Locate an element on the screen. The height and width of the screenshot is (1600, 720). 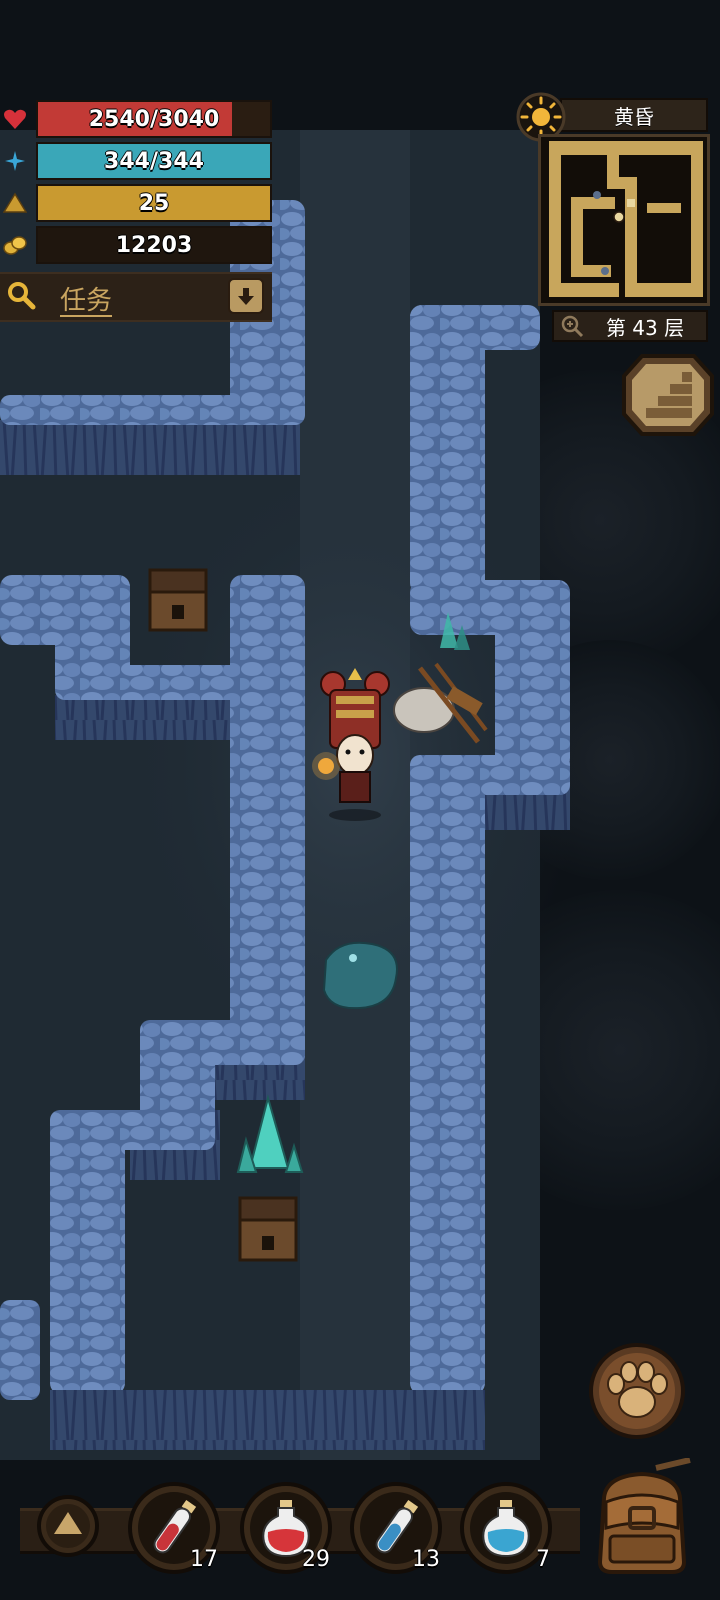
mana-value: 344/344 is located at coordinates (154, 161).